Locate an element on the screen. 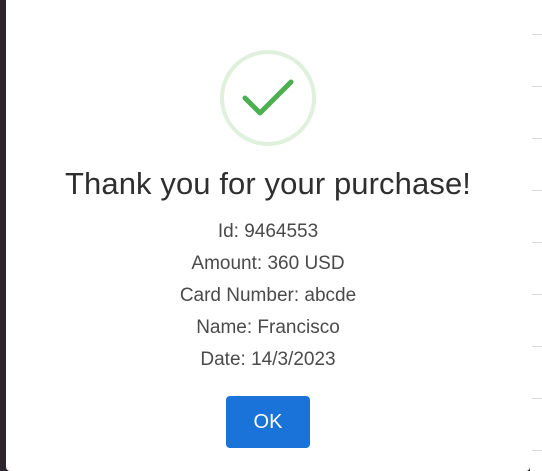 The image size is (542, 471). dialog-title: Thank you for your purchase! is located at coordinates (267, 183).